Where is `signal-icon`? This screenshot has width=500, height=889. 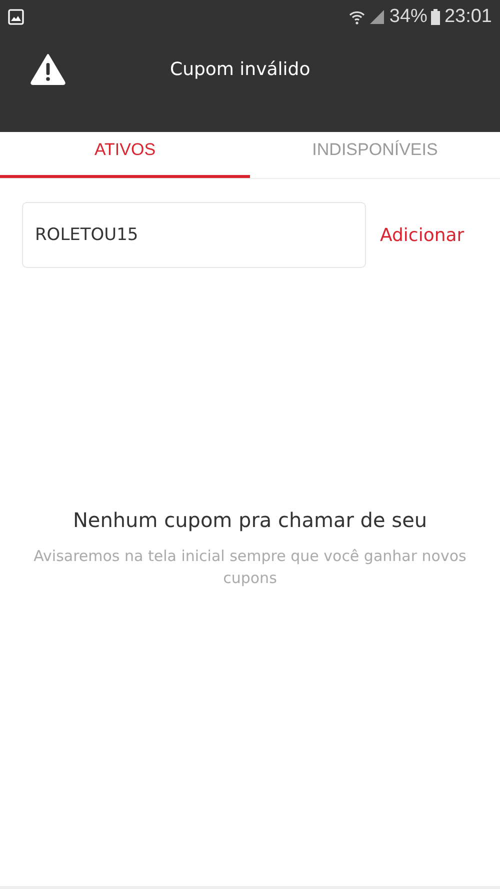 signal-icon is located at coordinates (377, 17).